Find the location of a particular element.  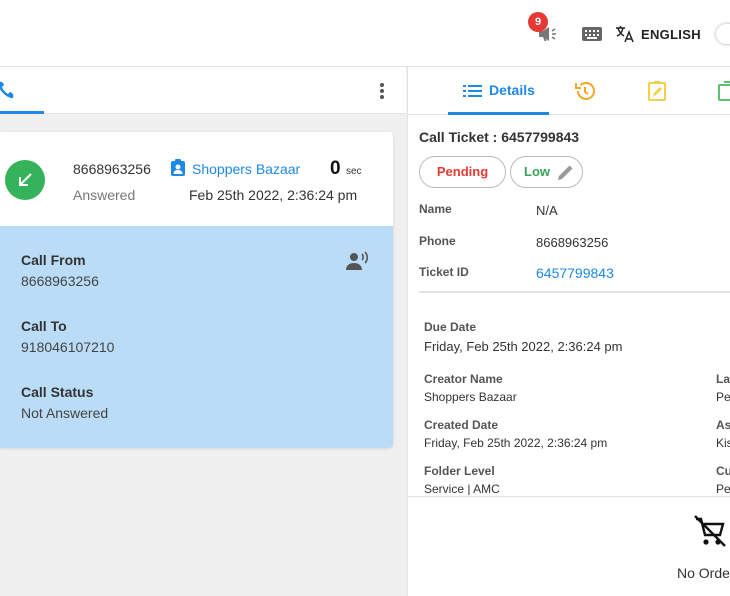

creator-name-value: Shoppers Bazaar is located at coordinates (470, 397).